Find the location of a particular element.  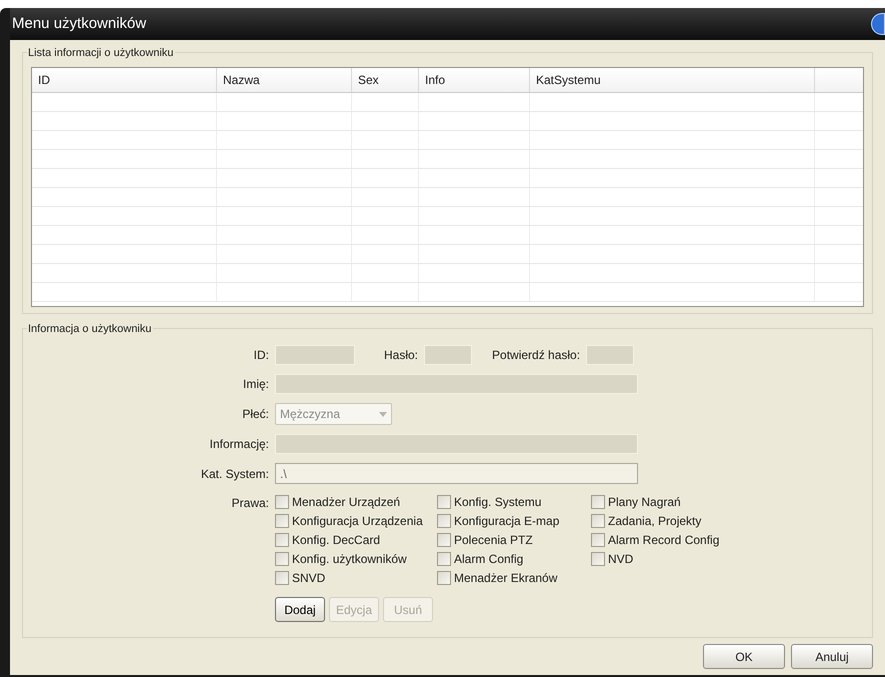

group-title: Informacja o użytkowniku is located at coordinates (89, 329).